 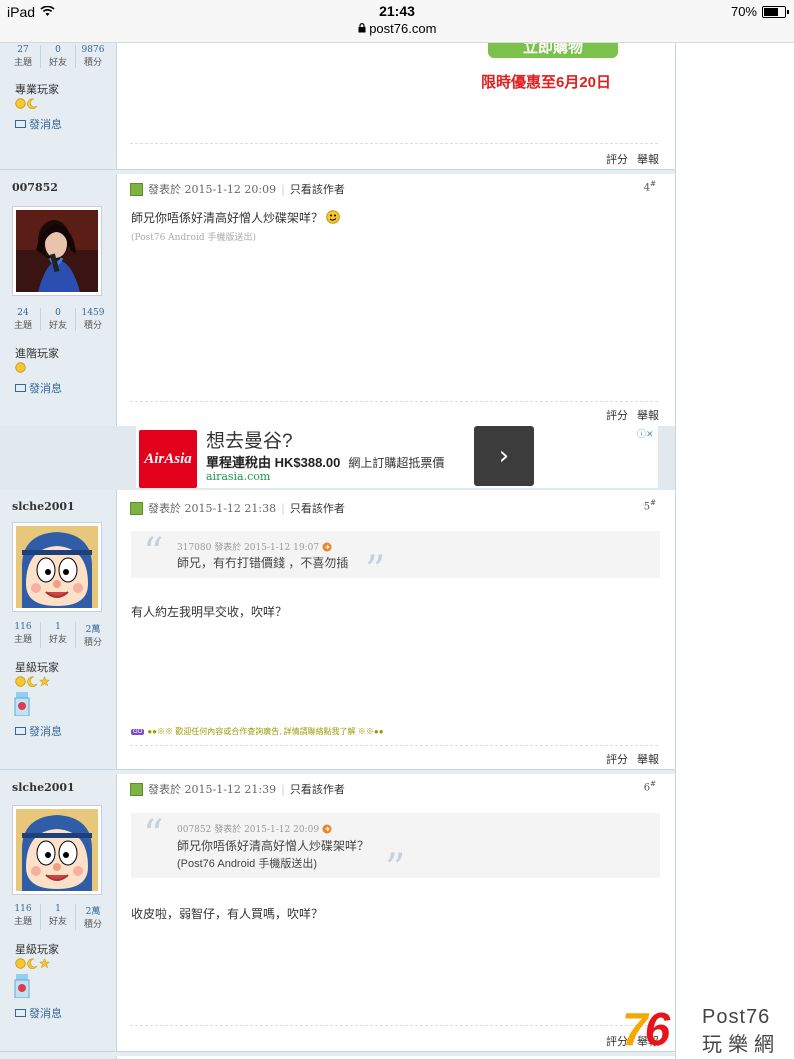 I want to click on online-icon, so click(x=136, y=508).